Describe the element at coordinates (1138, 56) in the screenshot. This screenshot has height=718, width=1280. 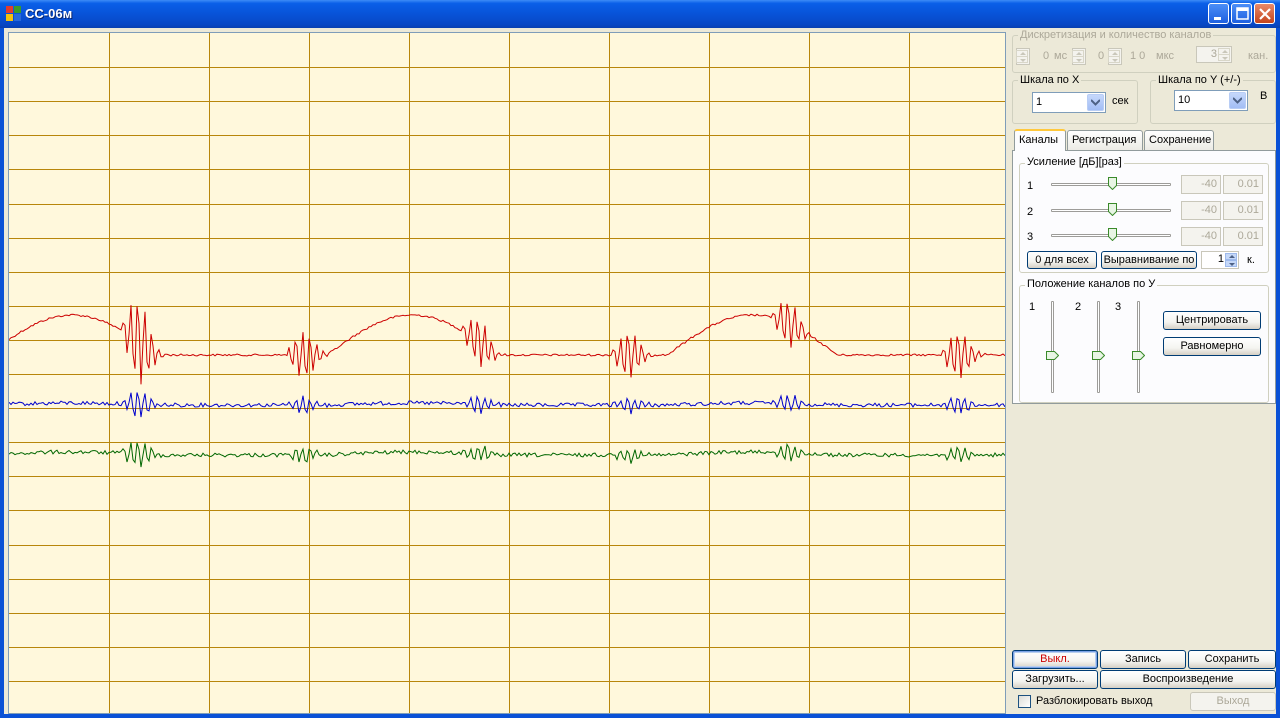
I see `us-value-2: 1 0` at that location.